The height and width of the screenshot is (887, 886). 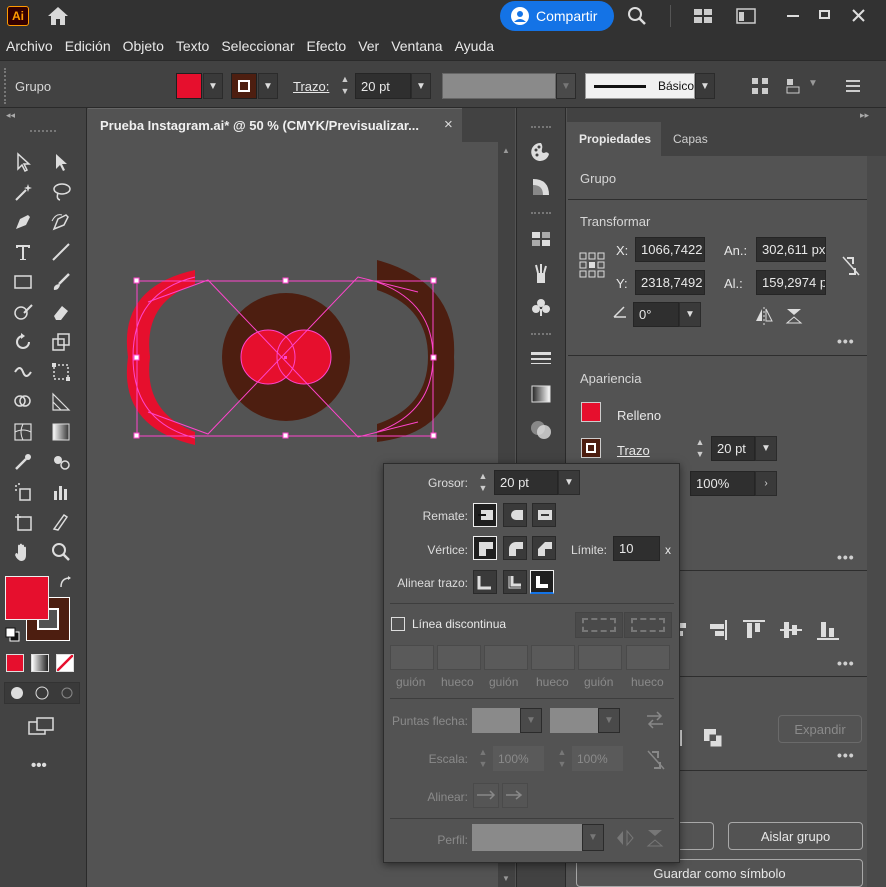 I want to click on align-top-icon, so click(x=754, y=631).